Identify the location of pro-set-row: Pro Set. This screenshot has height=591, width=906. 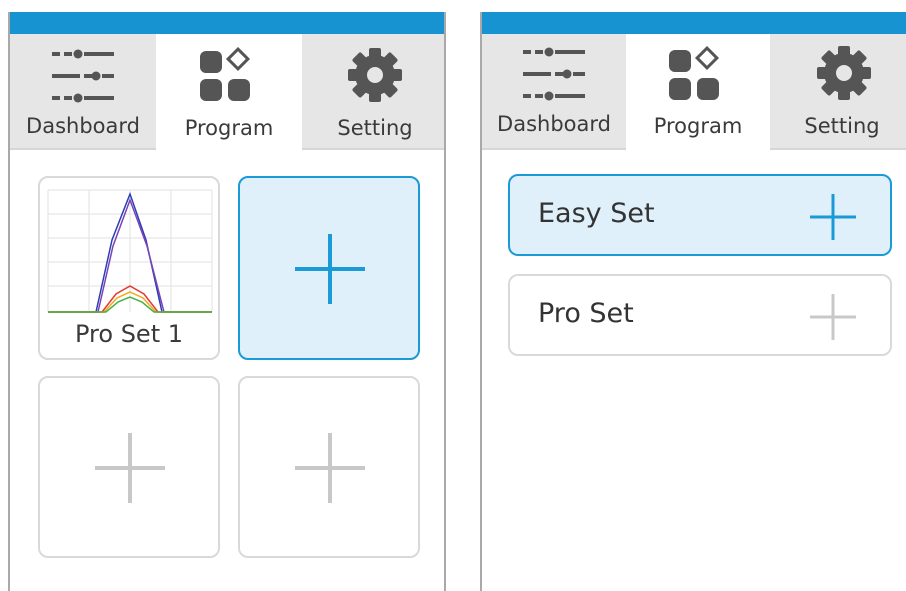
(700, 315).